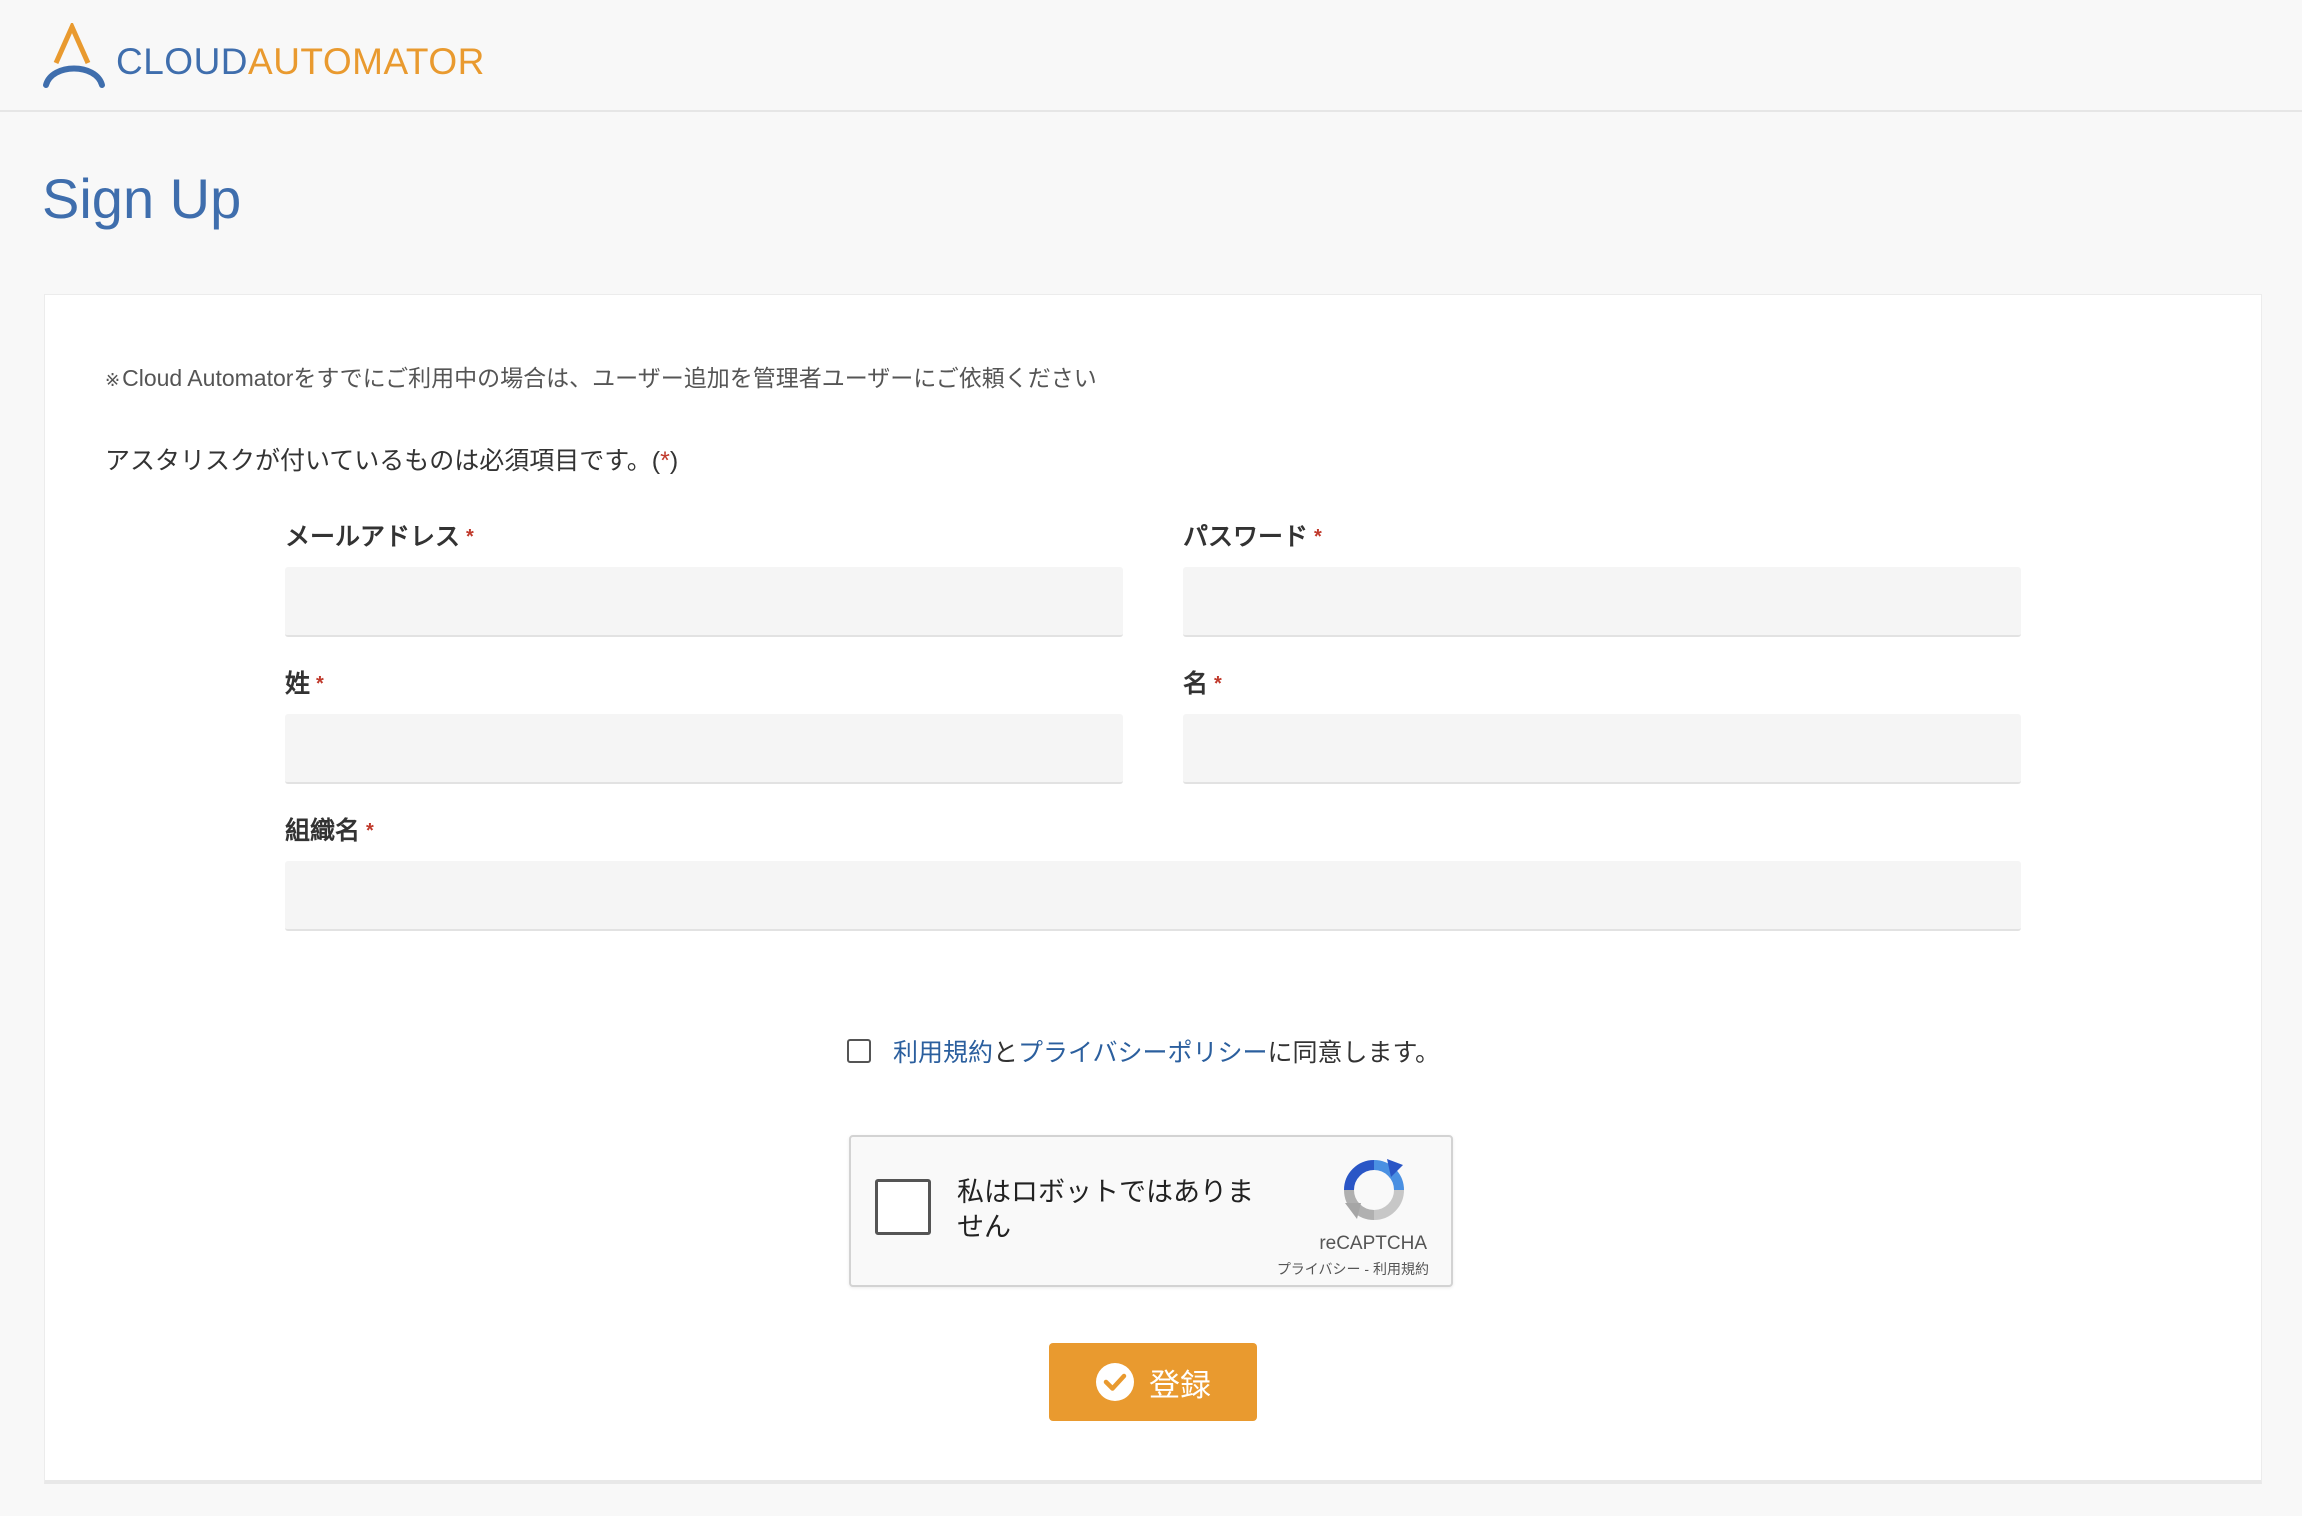 This screenshot has width=2302, height=1516. Describe the element at coordinates (470, 537) in the screenshot. I see `email-required-mark: *` at that location.